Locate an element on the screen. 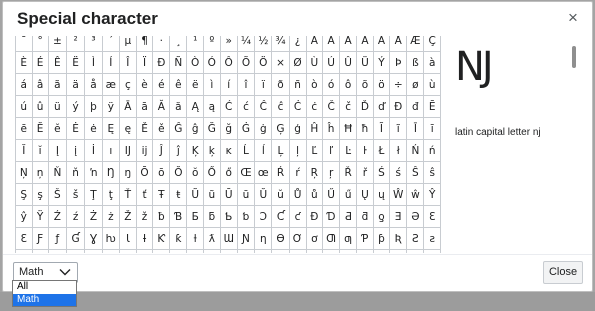 The height and width of the screenshot is (311, 595). character-cell: ÷ is located at coordinates (398, 84).